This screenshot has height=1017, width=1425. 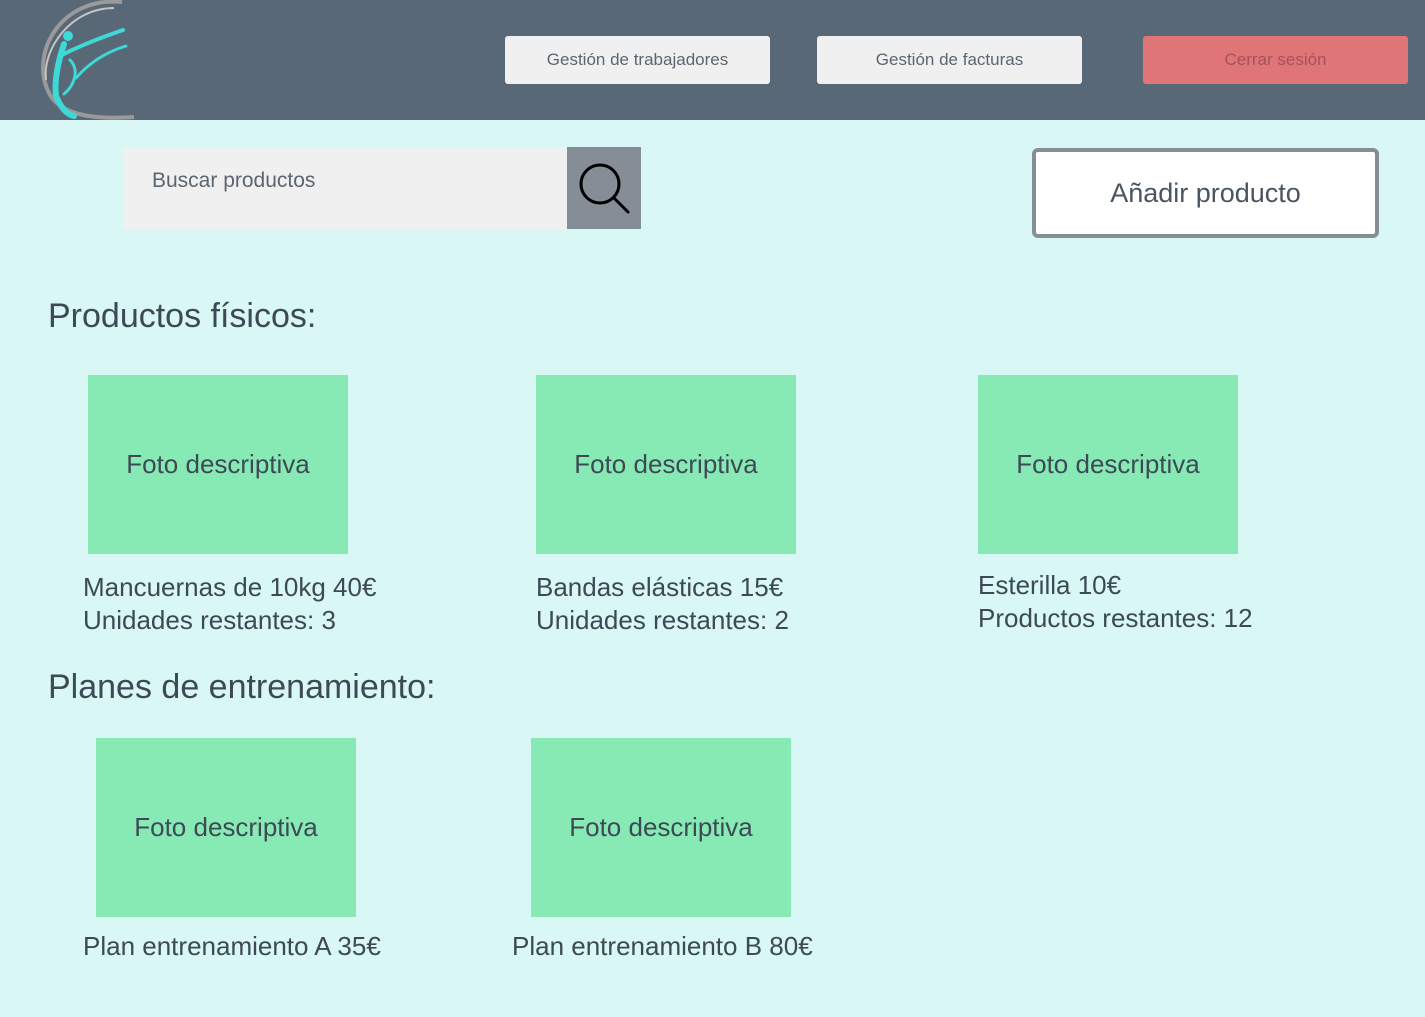 I want to click on search-button, so click(x=604, y=188).